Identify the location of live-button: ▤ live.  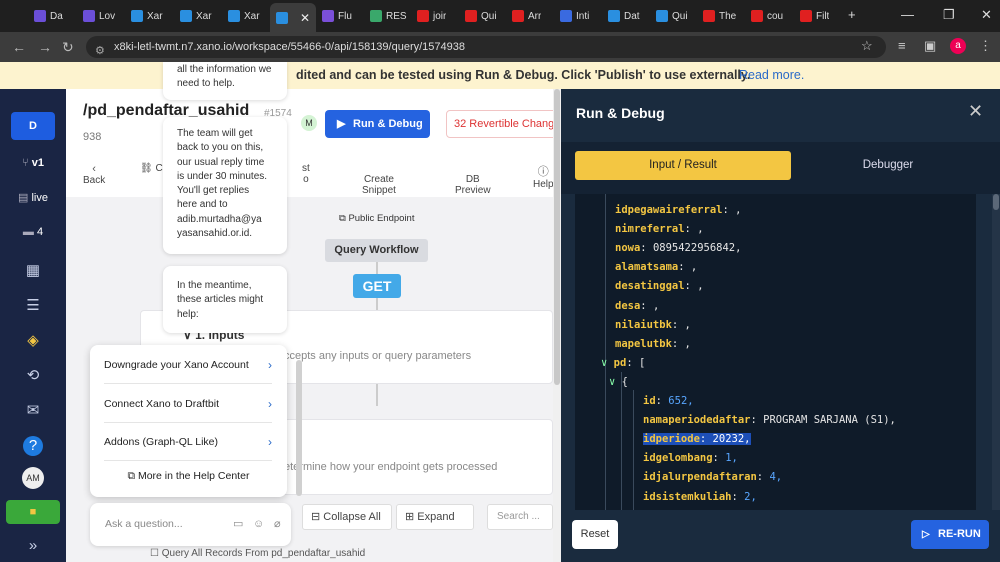
(33, 198).